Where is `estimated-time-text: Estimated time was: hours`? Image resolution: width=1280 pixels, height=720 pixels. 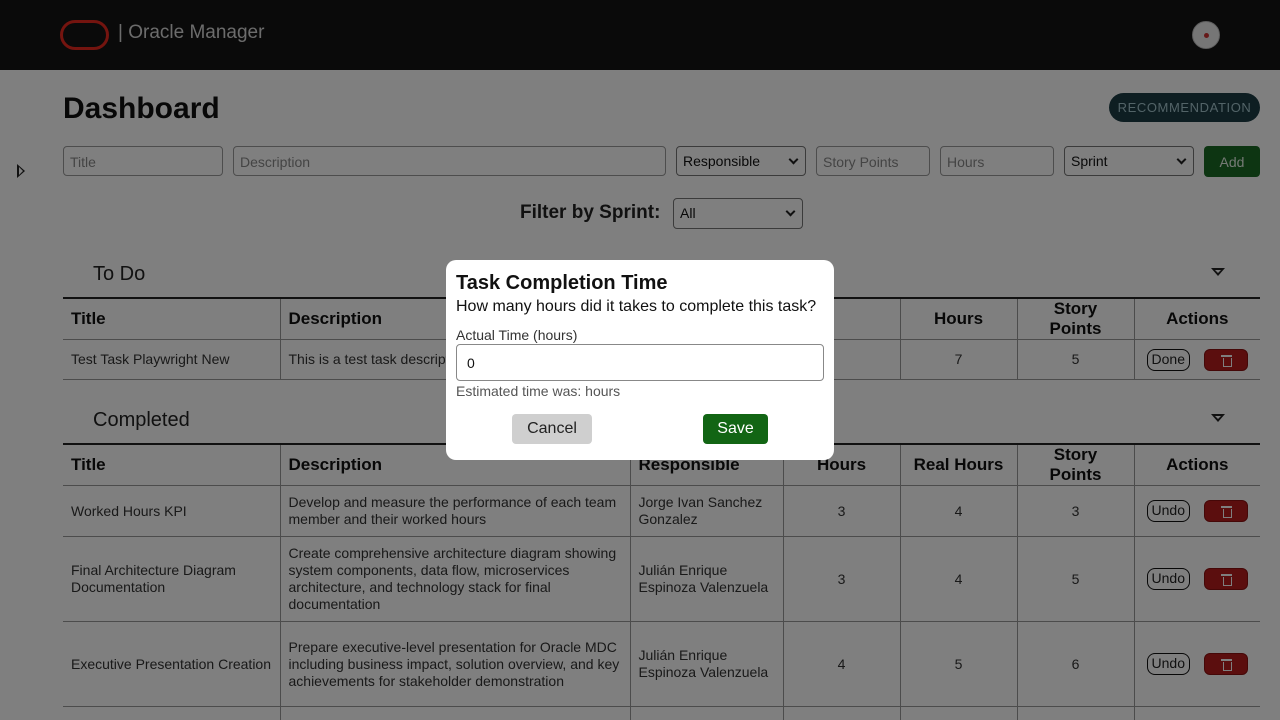 estimated-time-text: Estimated time was: hours is located at coordinates (538, 391).